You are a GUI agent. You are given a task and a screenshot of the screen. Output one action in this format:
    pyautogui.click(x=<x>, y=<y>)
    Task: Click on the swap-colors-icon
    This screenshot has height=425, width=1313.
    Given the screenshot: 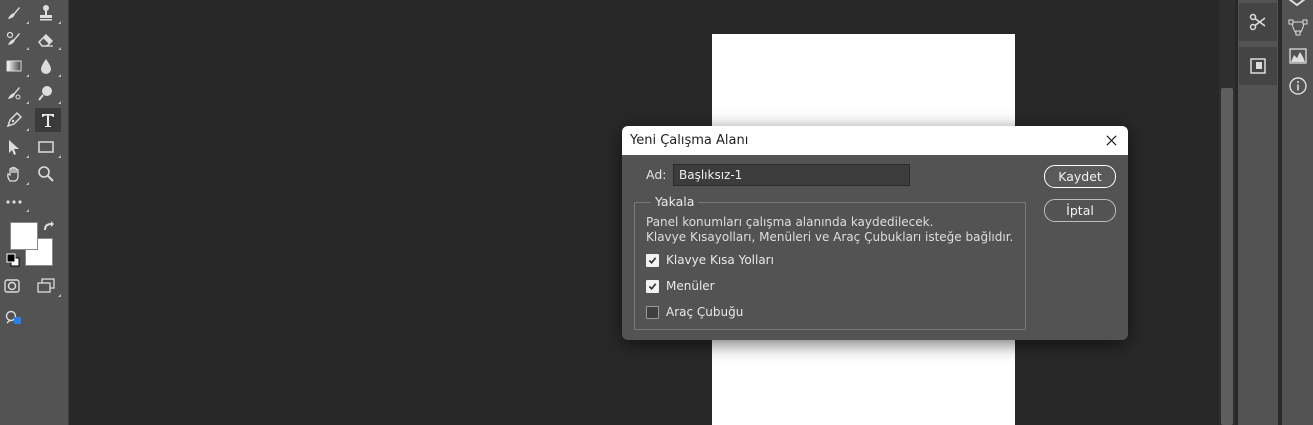 What is the action you would take?
    pyautogui.click(x=48, y=226)
    